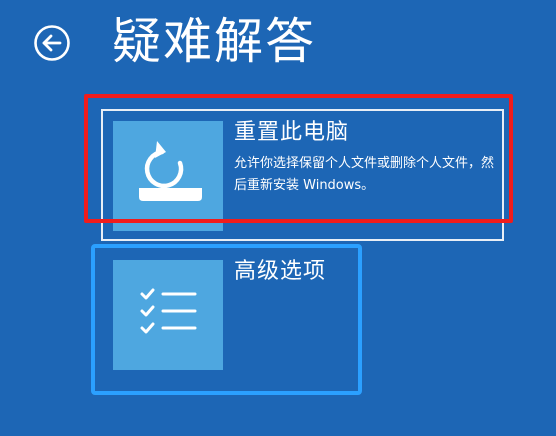  Describe the element at coordinates (214, 41) in the screenshot. I see `page-title: 疑难解答` at that location.